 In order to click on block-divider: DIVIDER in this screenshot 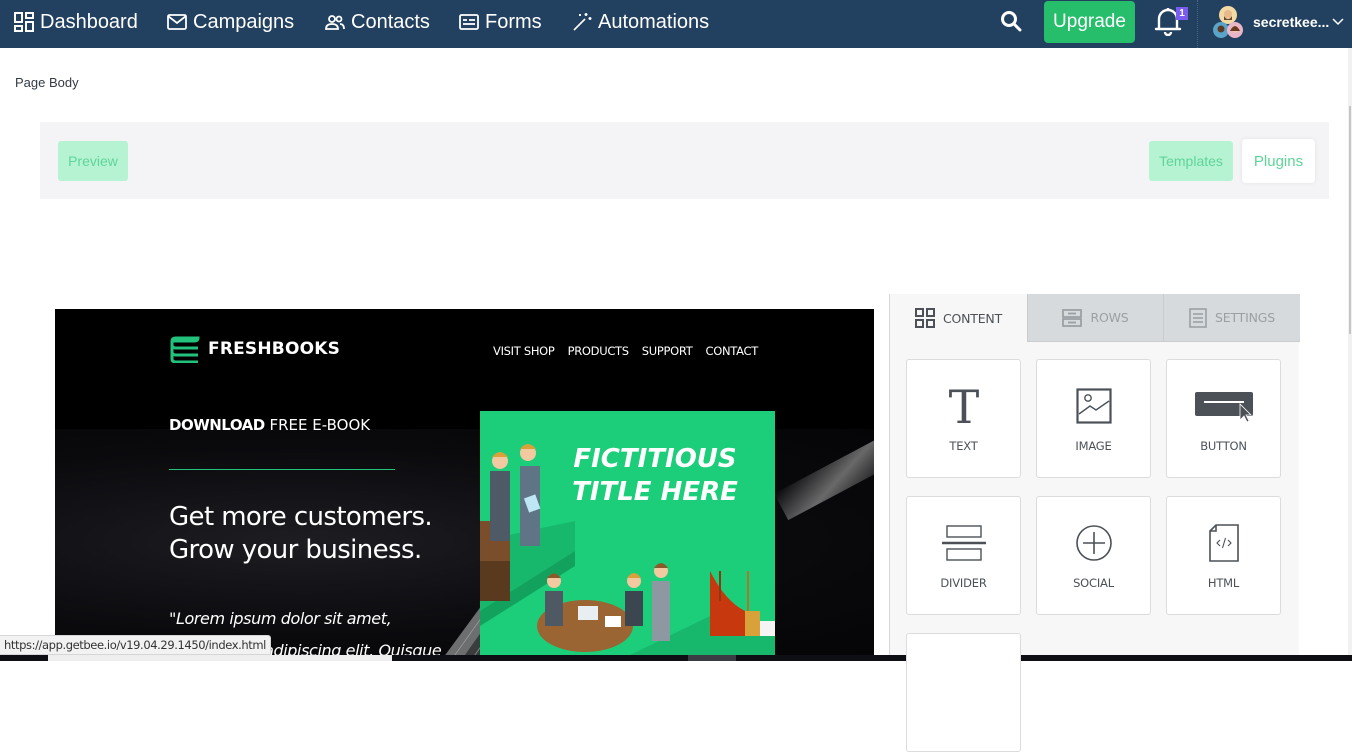, I will do `click(963, 555)`.